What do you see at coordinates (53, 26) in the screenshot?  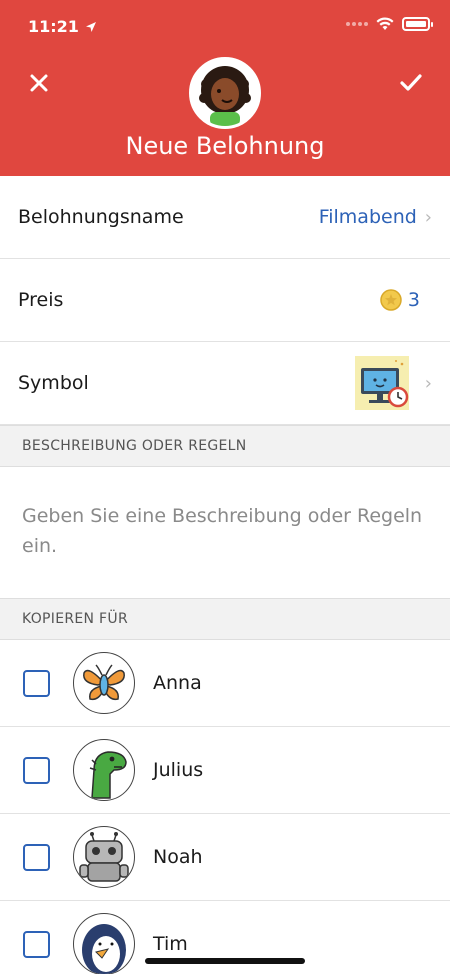 I see `status-time-text: 11:21` at bounding box center [53, 26].